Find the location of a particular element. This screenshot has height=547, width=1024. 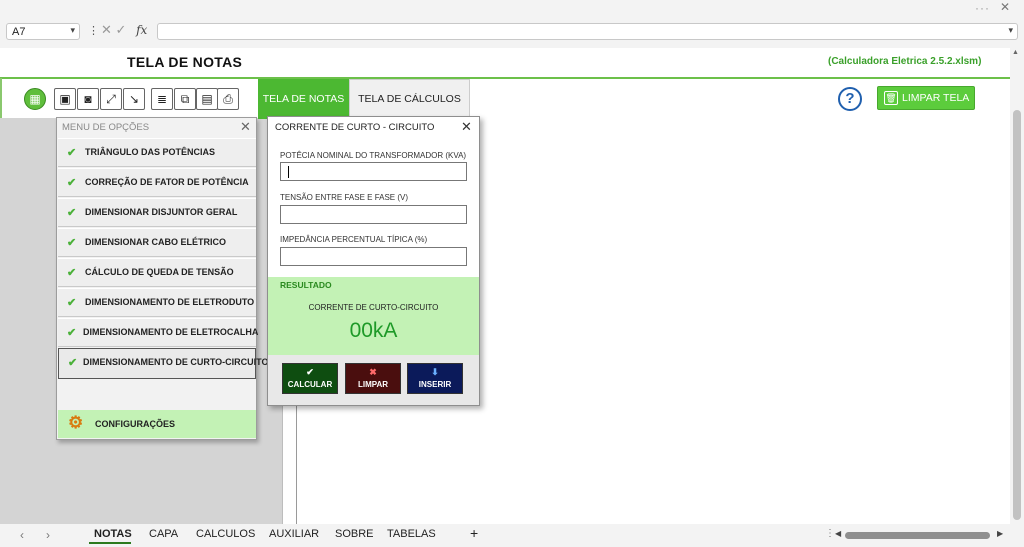

settings-button: ⚙ CONFIGURAÇÕES is located at coordinates (157, 424).